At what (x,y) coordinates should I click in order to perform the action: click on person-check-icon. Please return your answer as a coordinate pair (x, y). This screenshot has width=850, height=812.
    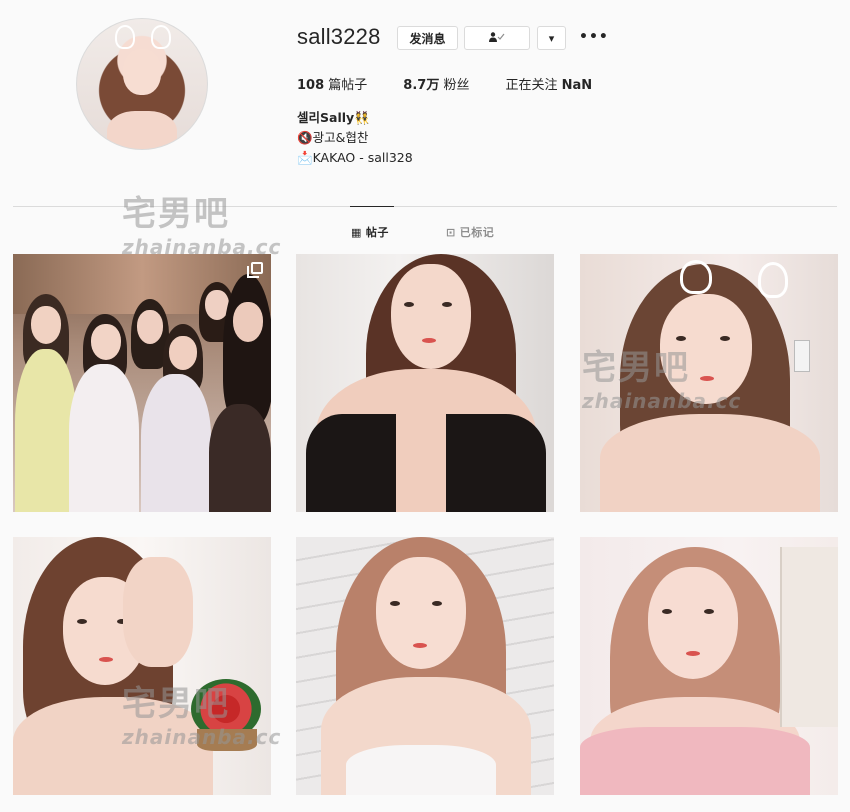
    Looking at the image, I should click on (497, 38).